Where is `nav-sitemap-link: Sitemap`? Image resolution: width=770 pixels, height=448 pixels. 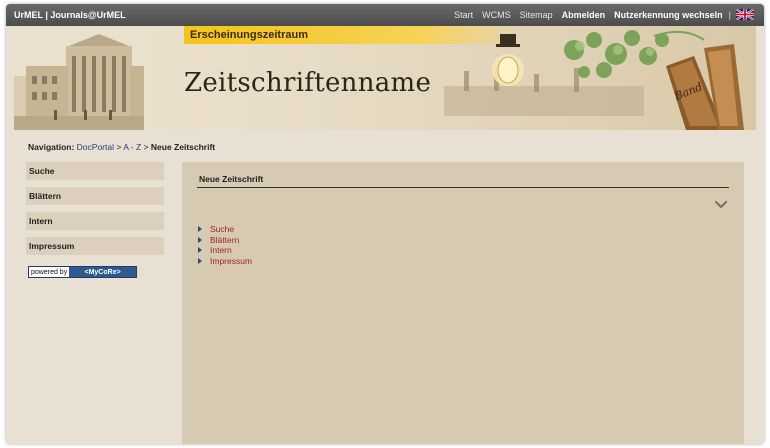
nav-sitemap-link: Sitemap is located at coordinates (536, 15).